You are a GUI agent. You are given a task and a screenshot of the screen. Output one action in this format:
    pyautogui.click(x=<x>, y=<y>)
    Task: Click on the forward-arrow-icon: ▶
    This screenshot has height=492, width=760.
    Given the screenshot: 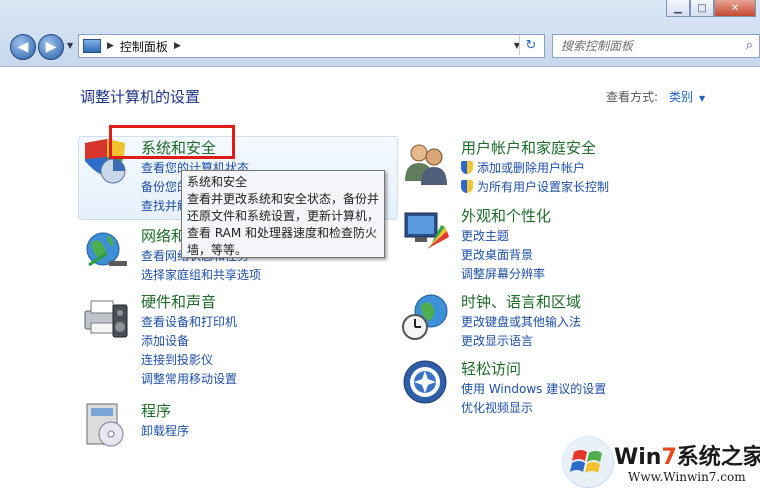 What is the action you would take?
    pyautogui.click(x=51, y=47)
    